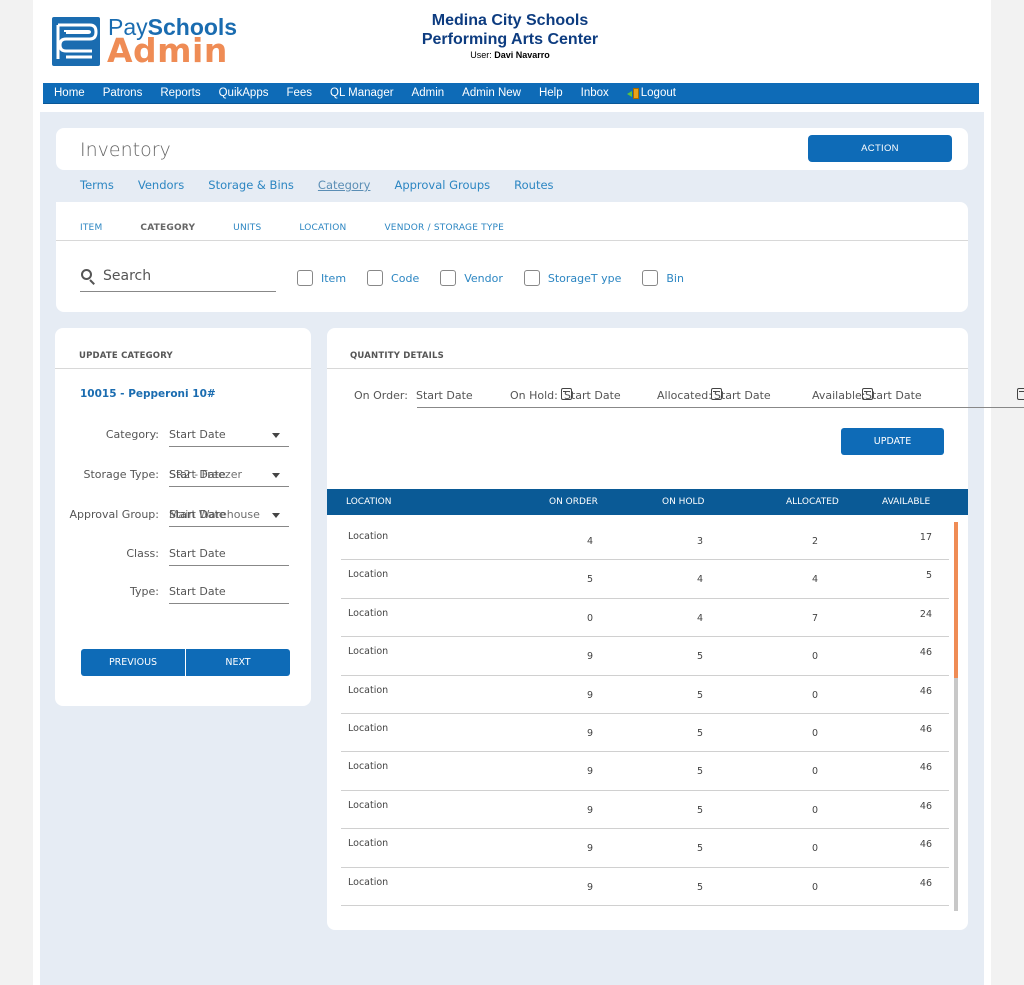 The height and width of the screenshot is (985, 1024). What do you see at coordinates (405, 278) in the screenshot?
I see `filter-code-label: Code` at bounding box center [405, 278].